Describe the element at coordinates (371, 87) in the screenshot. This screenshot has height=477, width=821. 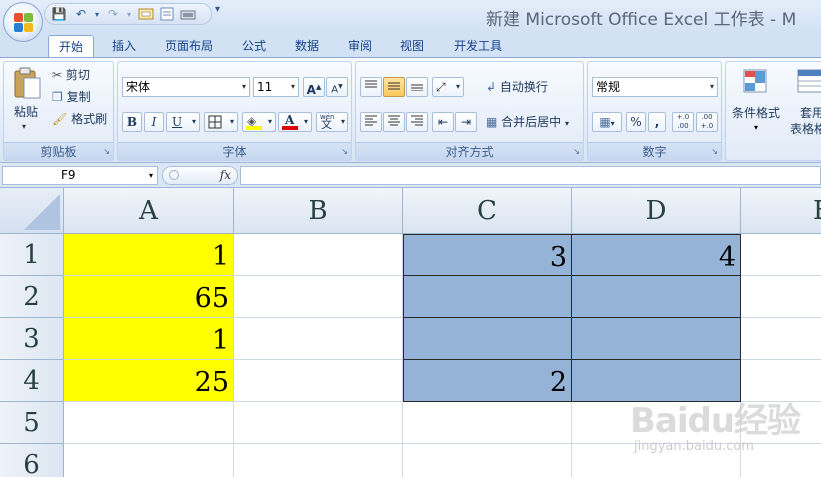
I see `align-top-button` at that location.